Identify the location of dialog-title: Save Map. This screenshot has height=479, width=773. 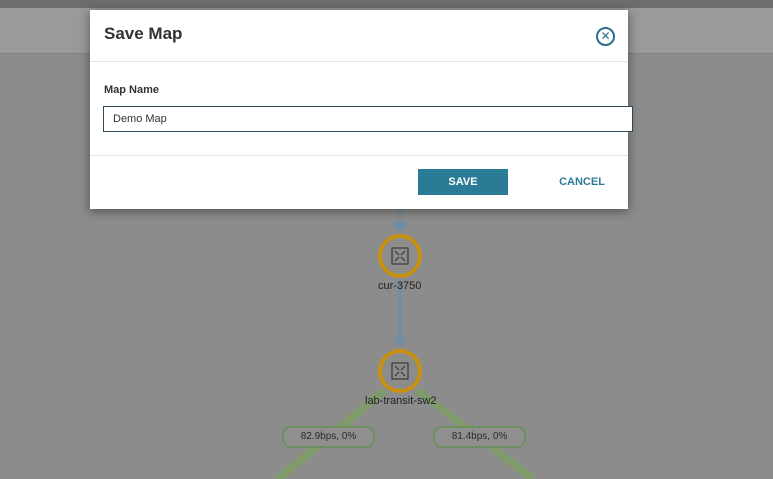
(143, 33).